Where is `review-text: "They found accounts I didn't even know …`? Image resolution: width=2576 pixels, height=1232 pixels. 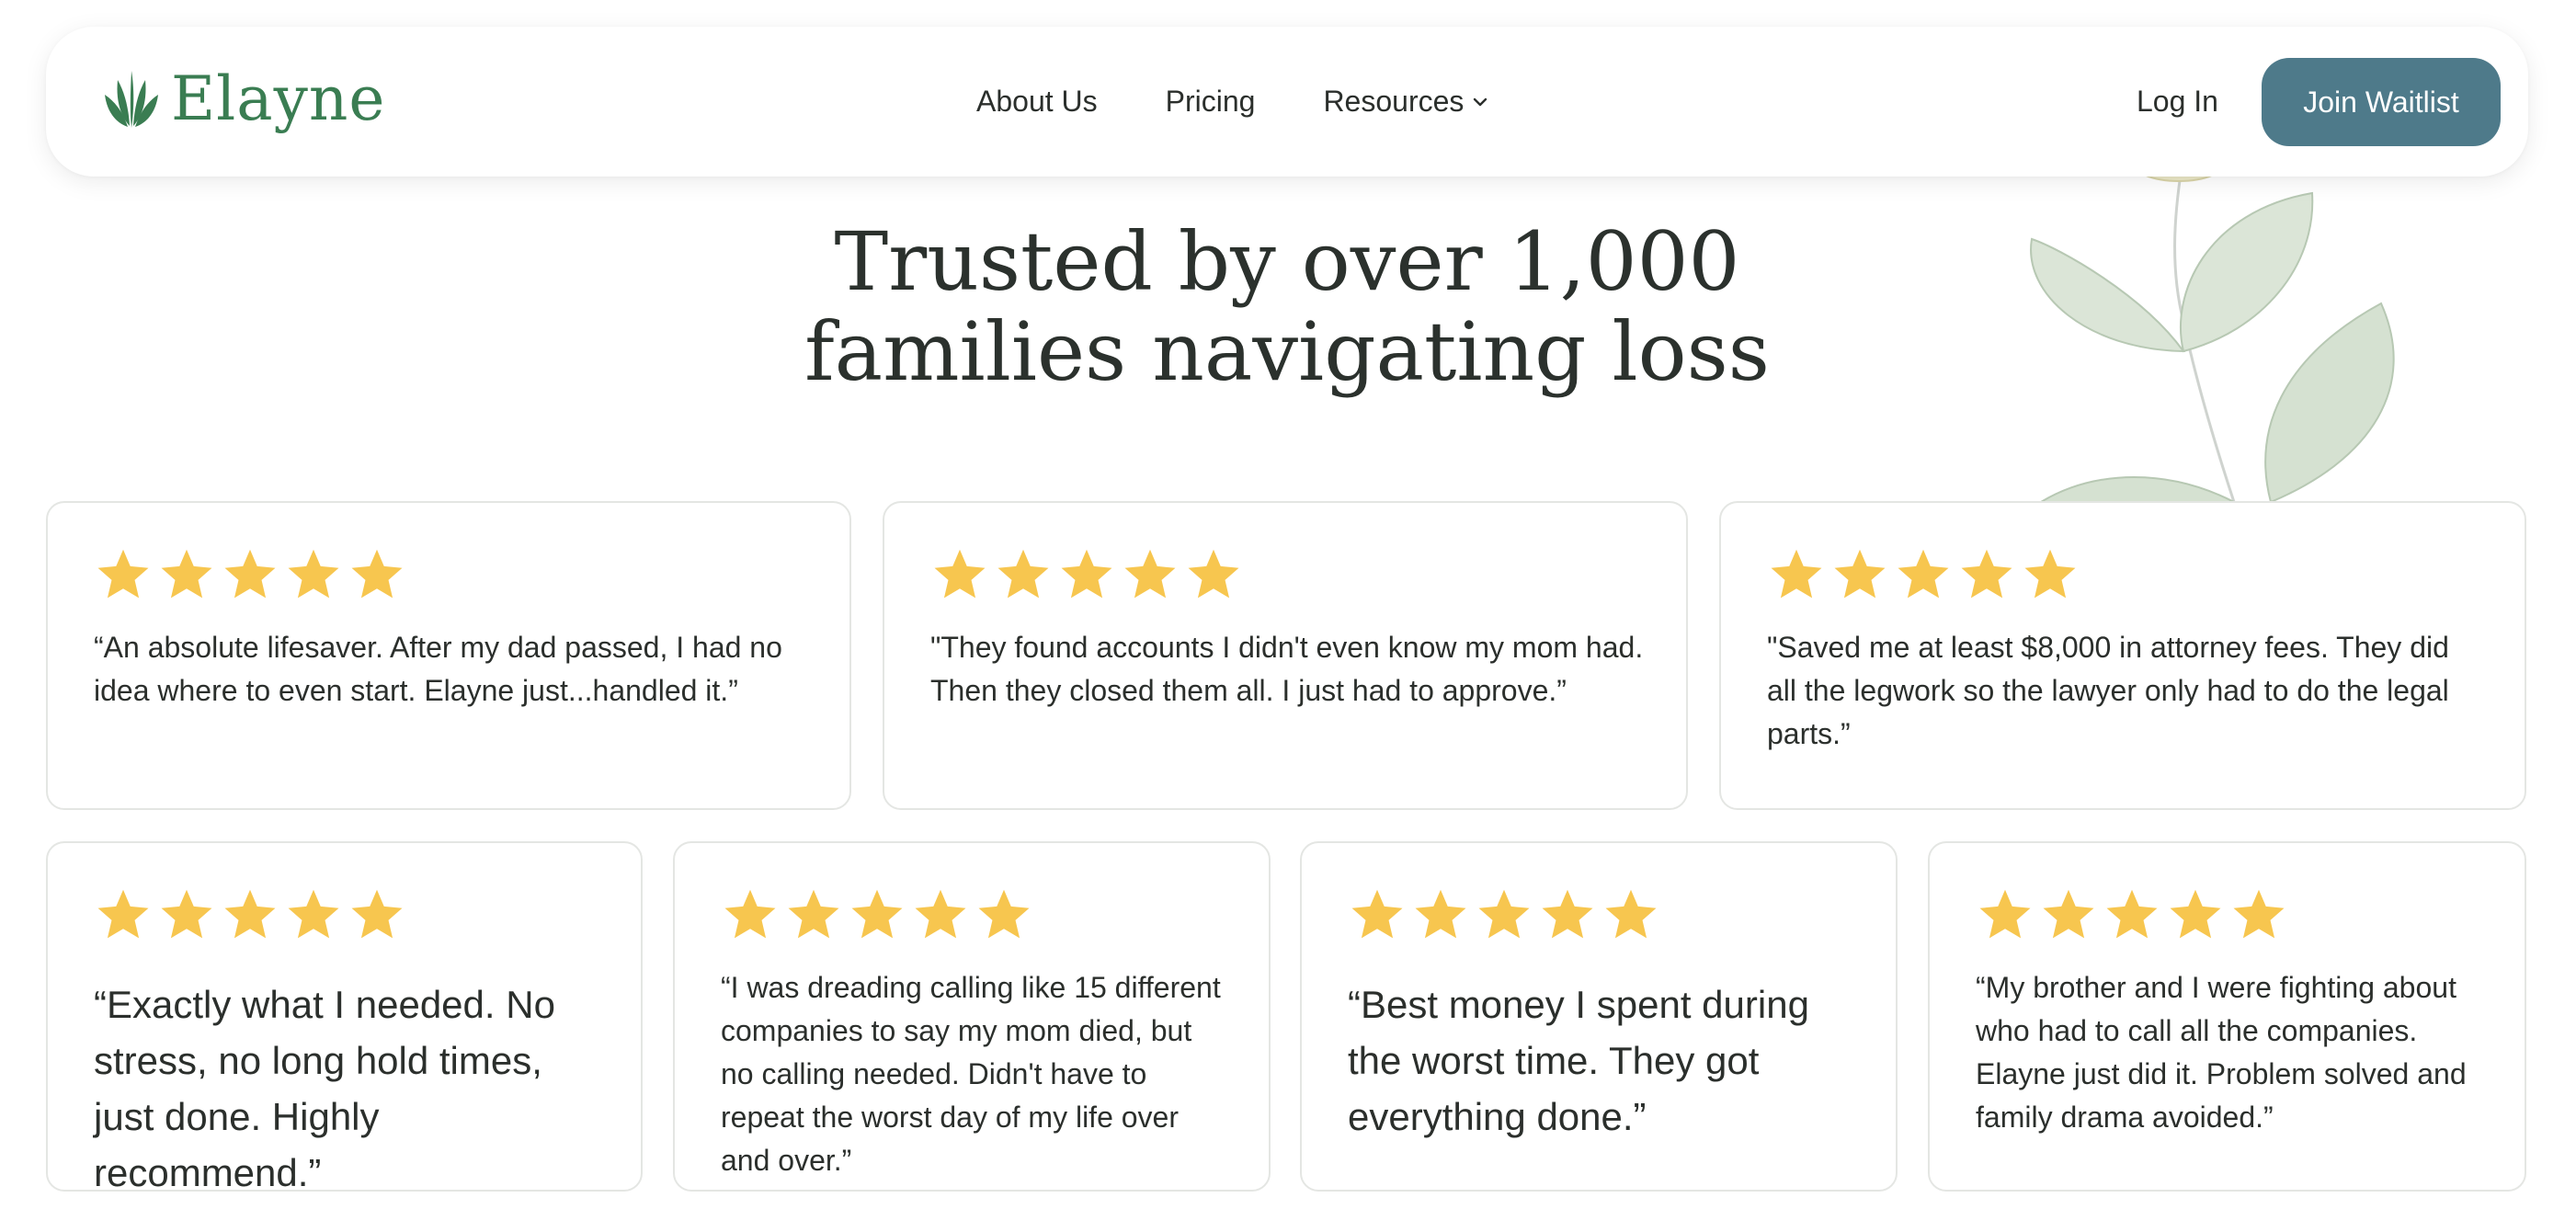 review-text: "They found accounts I didn't even know … is located at coordinates (1287, 669).